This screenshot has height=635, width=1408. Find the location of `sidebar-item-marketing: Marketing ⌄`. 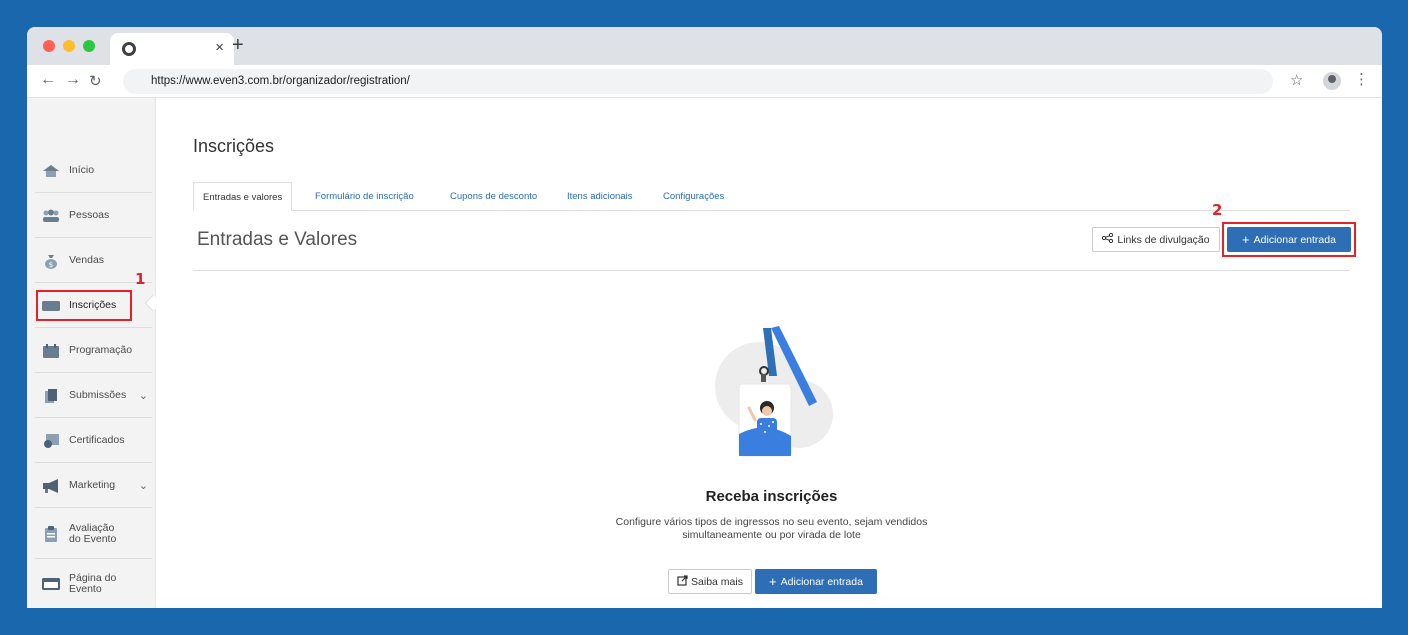

sidebar-item-marketing: Marketing ⌄ is located at coordinates (93, 486).